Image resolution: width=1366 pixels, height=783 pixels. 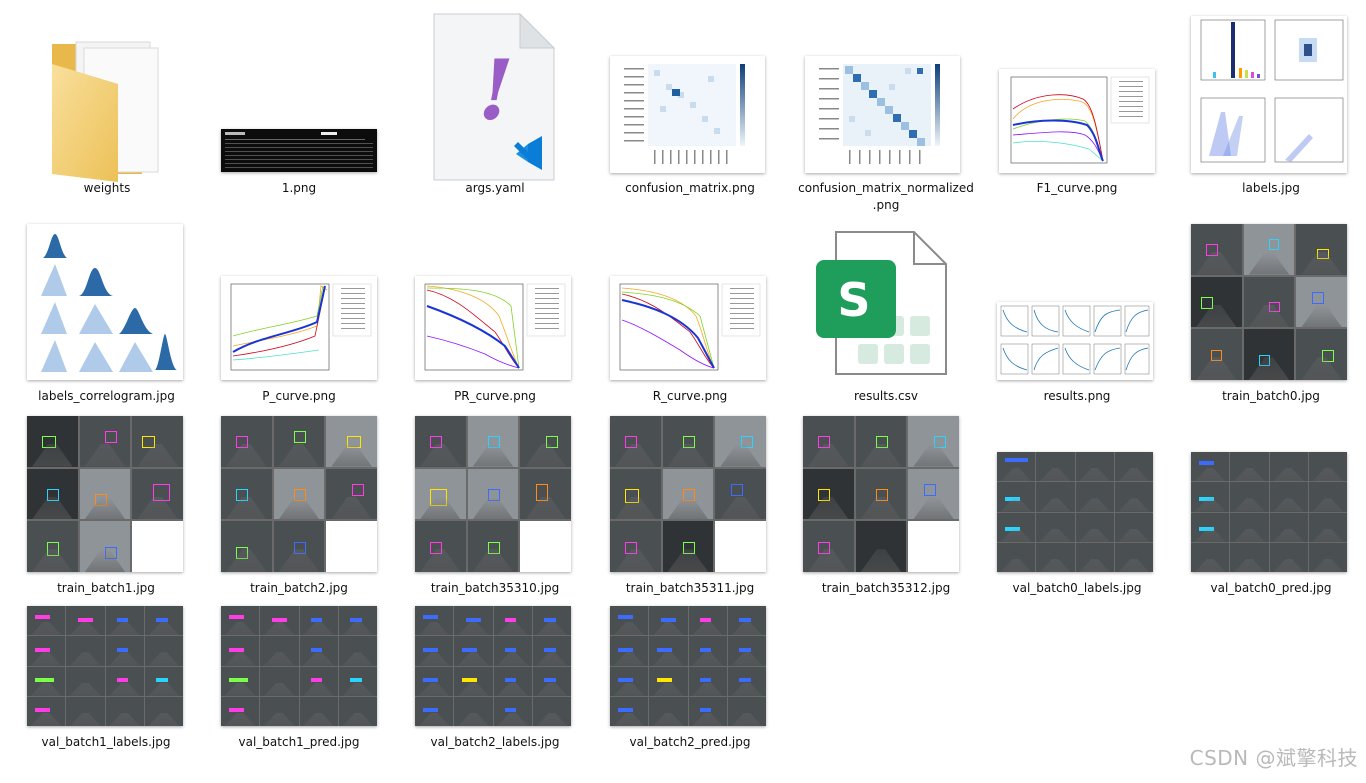 I want to click on file-confusion-matrix-normalized: confusion_matrix_normalized .png, so click(x=886, y=116).